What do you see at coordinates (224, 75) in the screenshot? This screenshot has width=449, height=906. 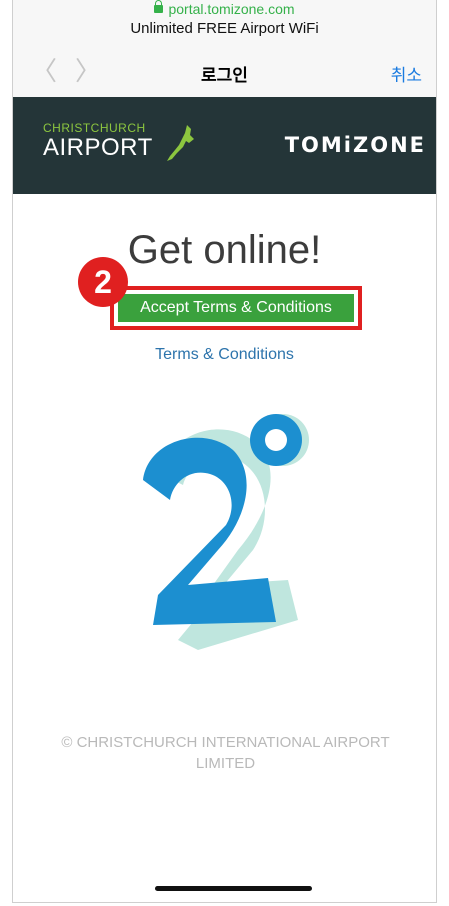 I see `nav-title: 로그인` at bounding box center [224, 75].